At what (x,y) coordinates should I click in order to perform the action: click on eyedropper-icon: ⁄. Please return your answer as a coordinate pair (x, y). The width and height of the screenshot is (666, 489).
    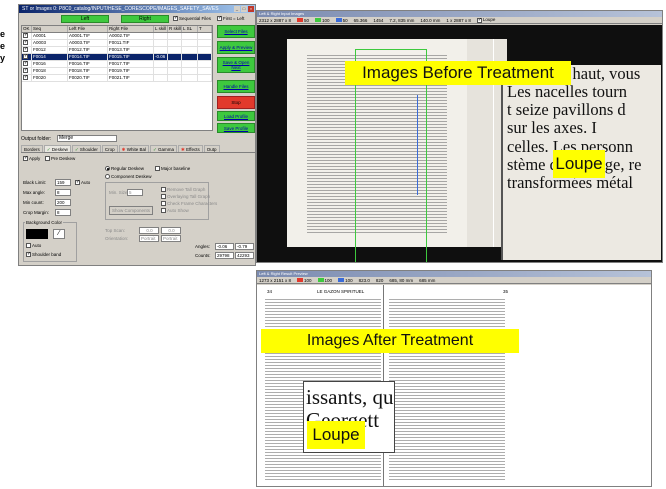
    Looking at the image, I should click on (59, 234).